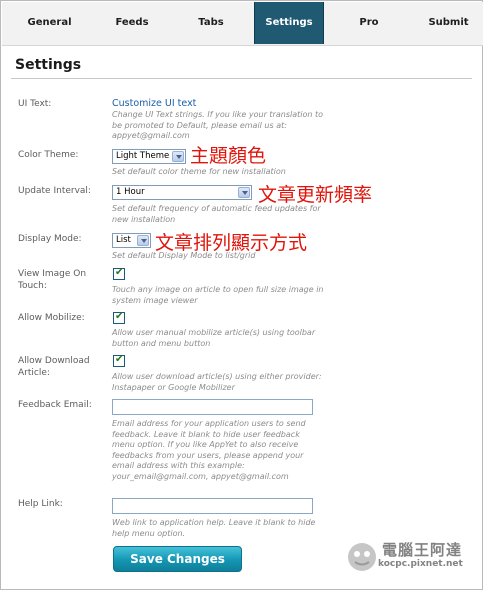 The image size is (483, 590). I want to click on update-interval-label: Update Interval:, so click(54, 191).